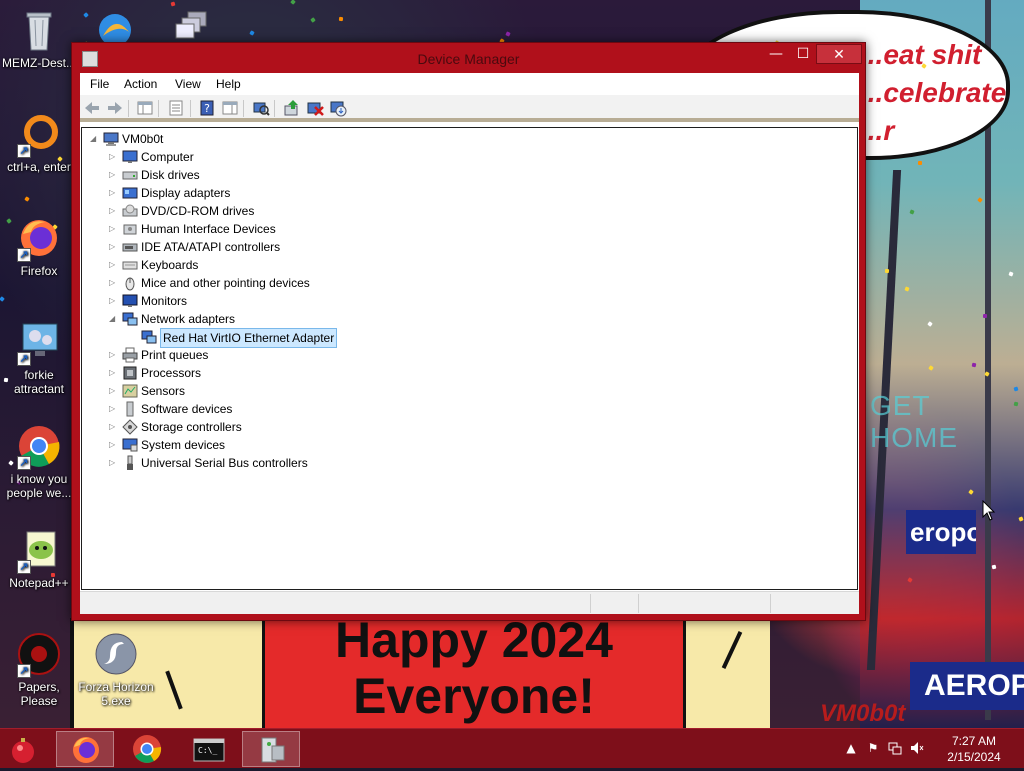 The width and height of the screenshot is (1024, 771). I want to click on tree-node-label: IDE ATA/ATAPI controllers, so click(211, 247).